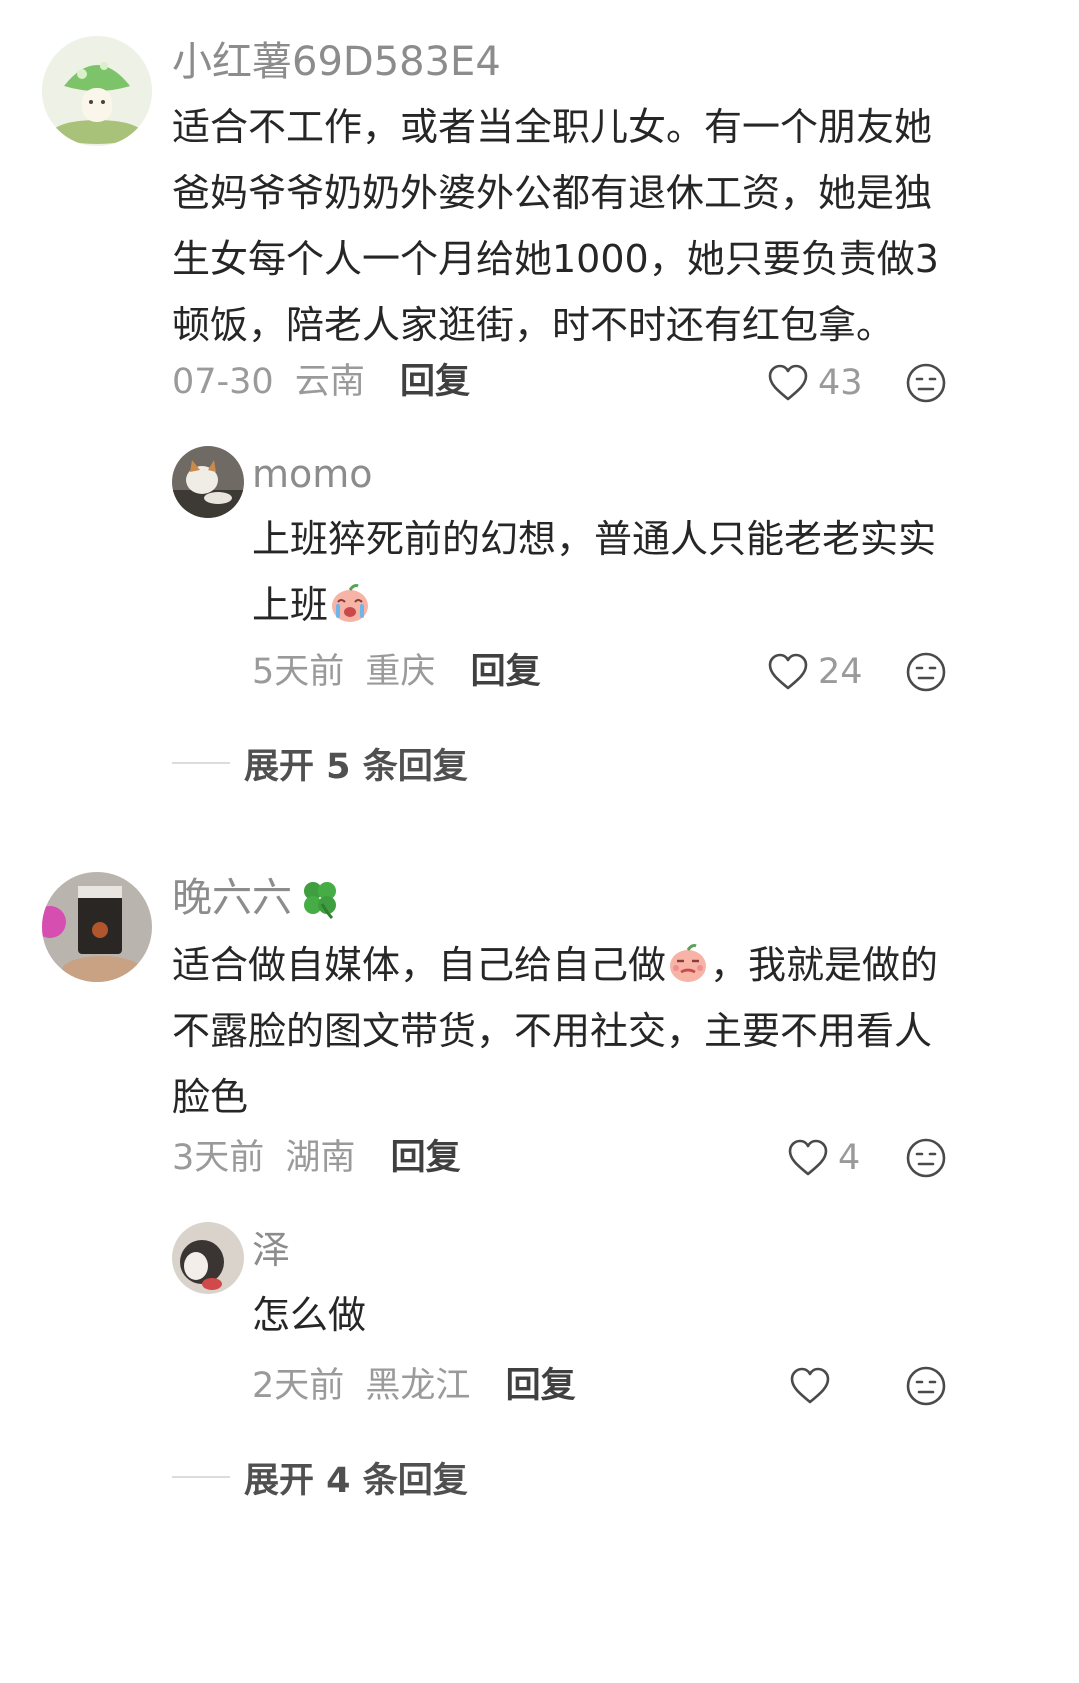 Image resolution: width=1079 pixels, height=1683 pixels. What do you see at coordinates (356, 766) in the screenshot?
I see `expand-replies-label: 展开 5 条回复` at bounding box center [356, 766].